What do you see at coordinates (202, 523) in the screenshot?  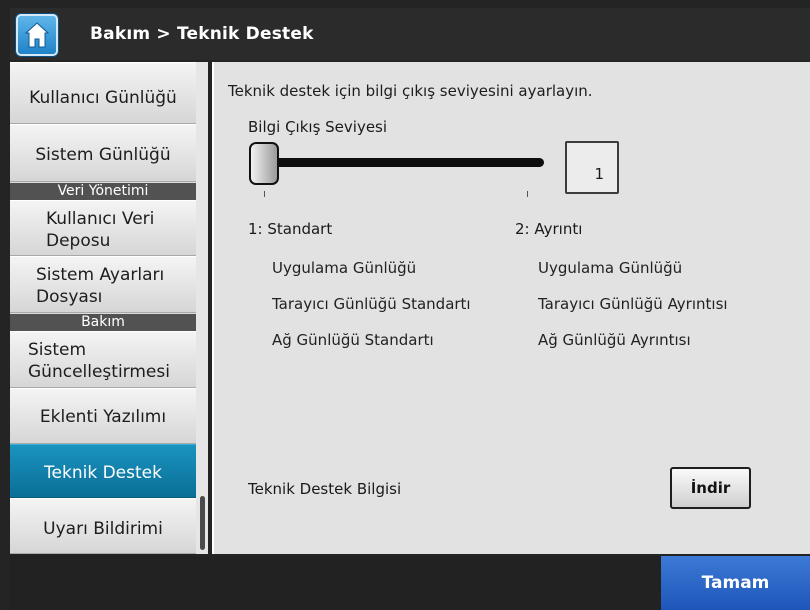 I see `sidebar-scroll-thumb` at bounding box center [202, 523].